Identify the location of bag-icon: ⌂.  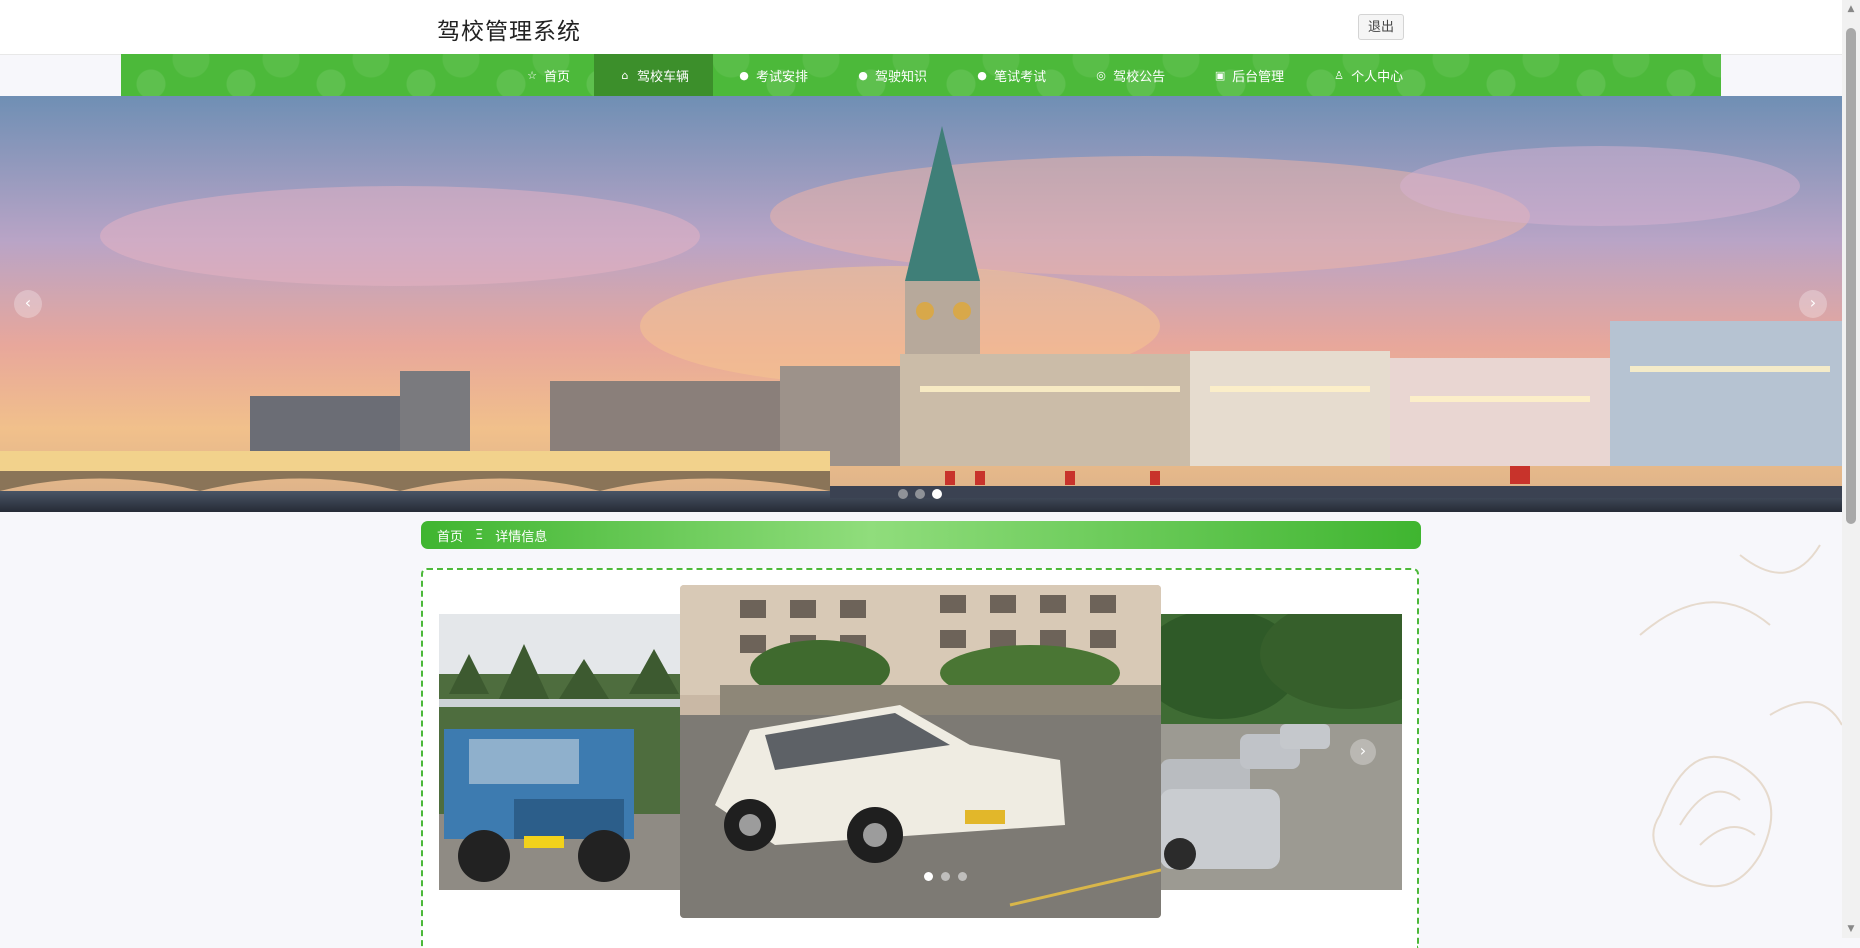
(625, 75).